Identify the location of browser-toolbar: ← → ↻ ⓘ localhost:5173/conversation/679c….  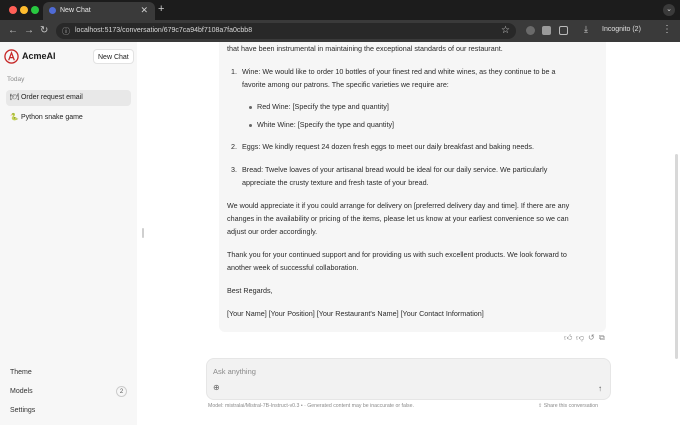
(340, 31).